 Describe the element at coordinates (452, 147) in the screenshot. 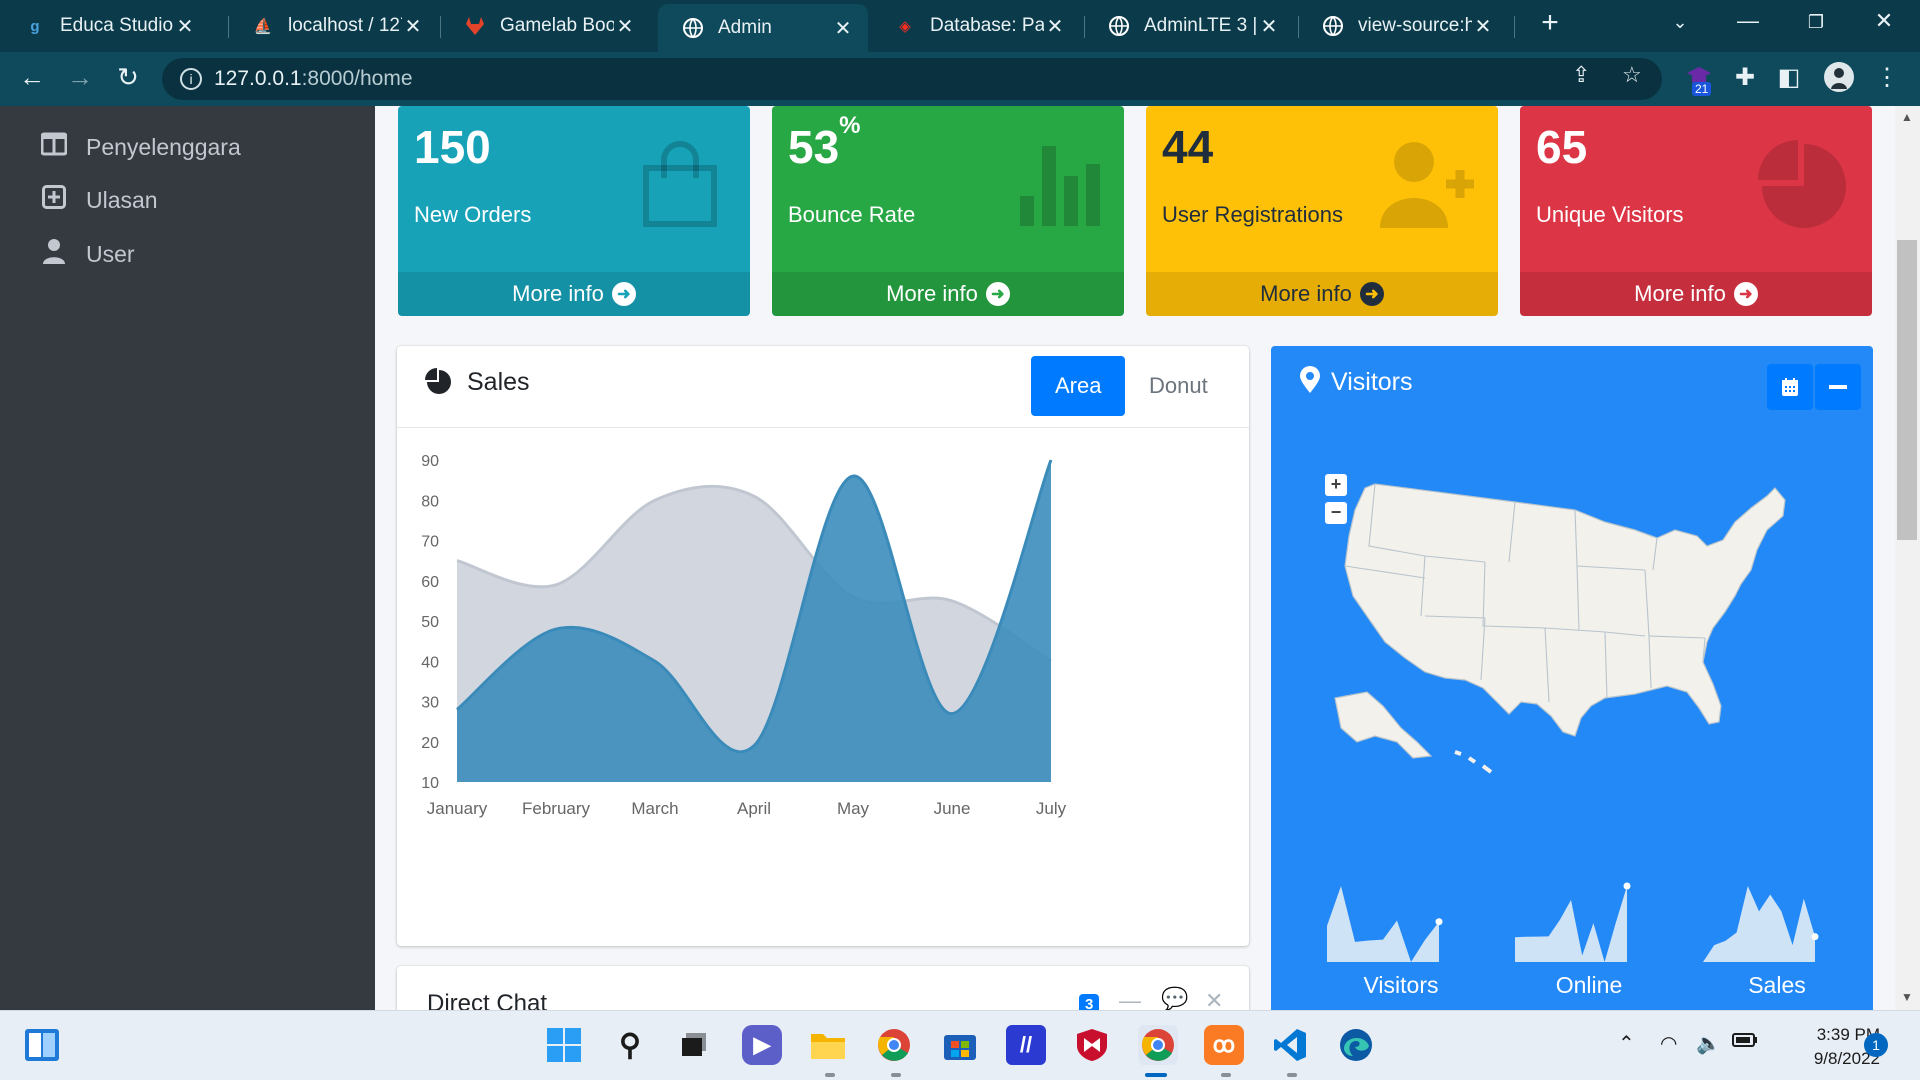

I see `box-number: 150` at that location.